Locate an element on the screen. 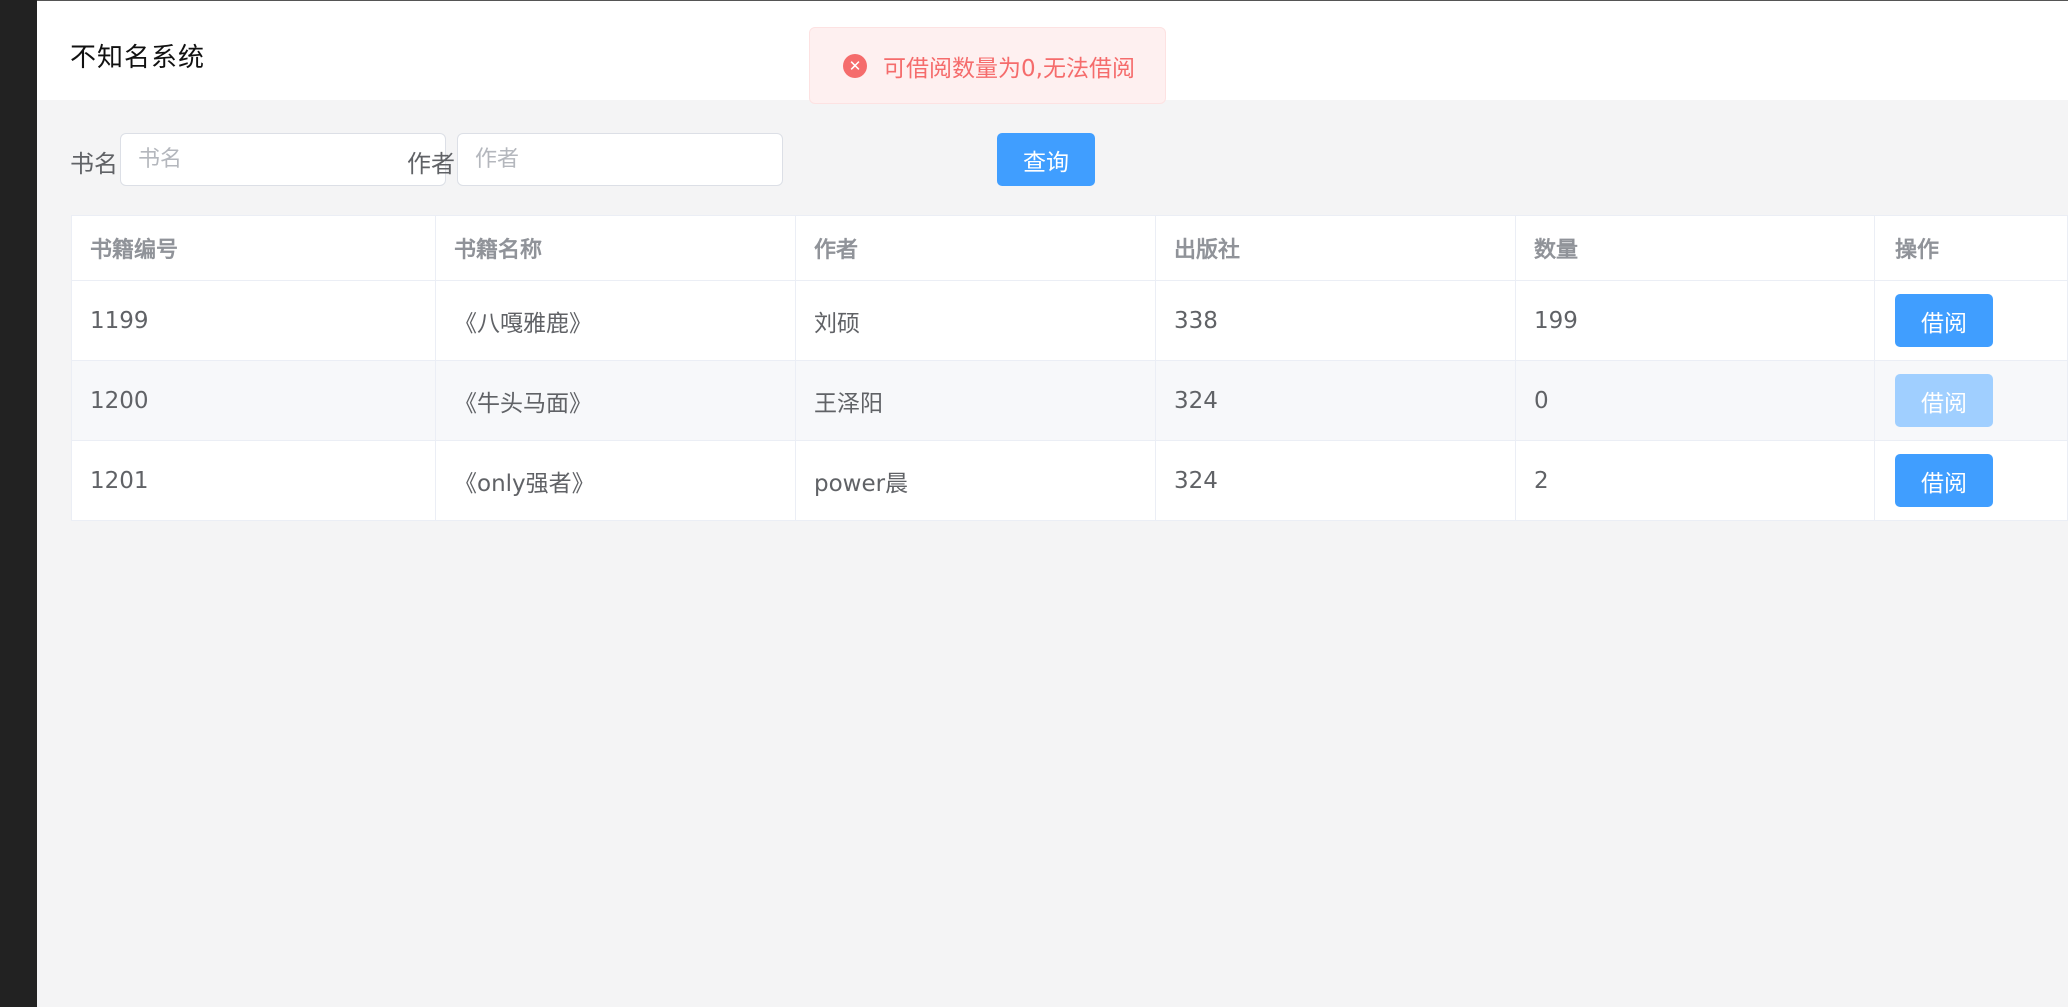 The height and width of the screenshot is (1007, 2068). table-row: 1201 《only强者》 power晨 324 2 借阅 is located at coordinates (1070, 481).